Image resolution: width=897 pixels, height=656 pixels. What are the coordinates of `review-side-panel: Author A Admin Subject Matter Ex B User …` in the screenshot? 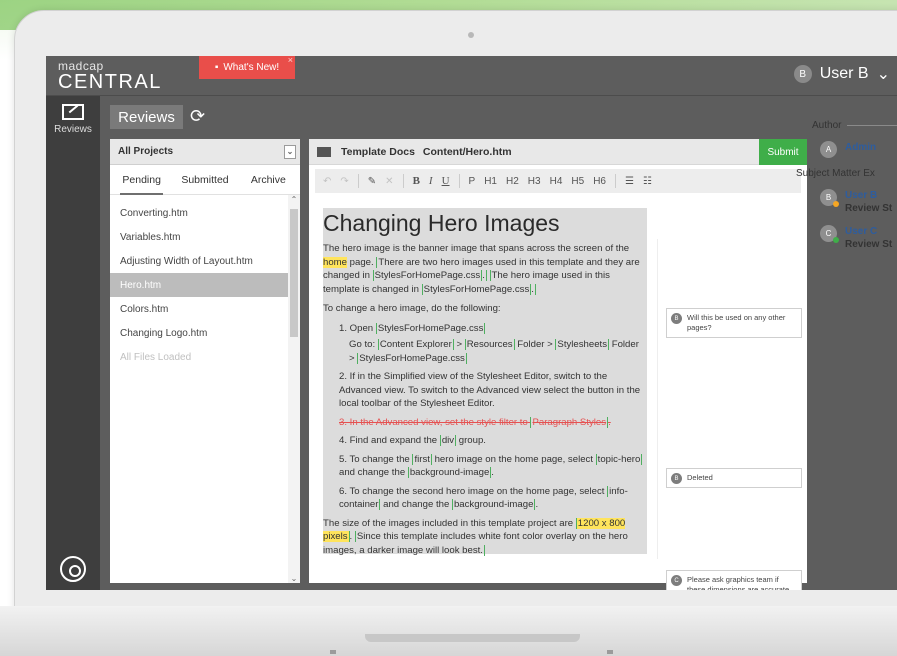 It's located at (846, 355).